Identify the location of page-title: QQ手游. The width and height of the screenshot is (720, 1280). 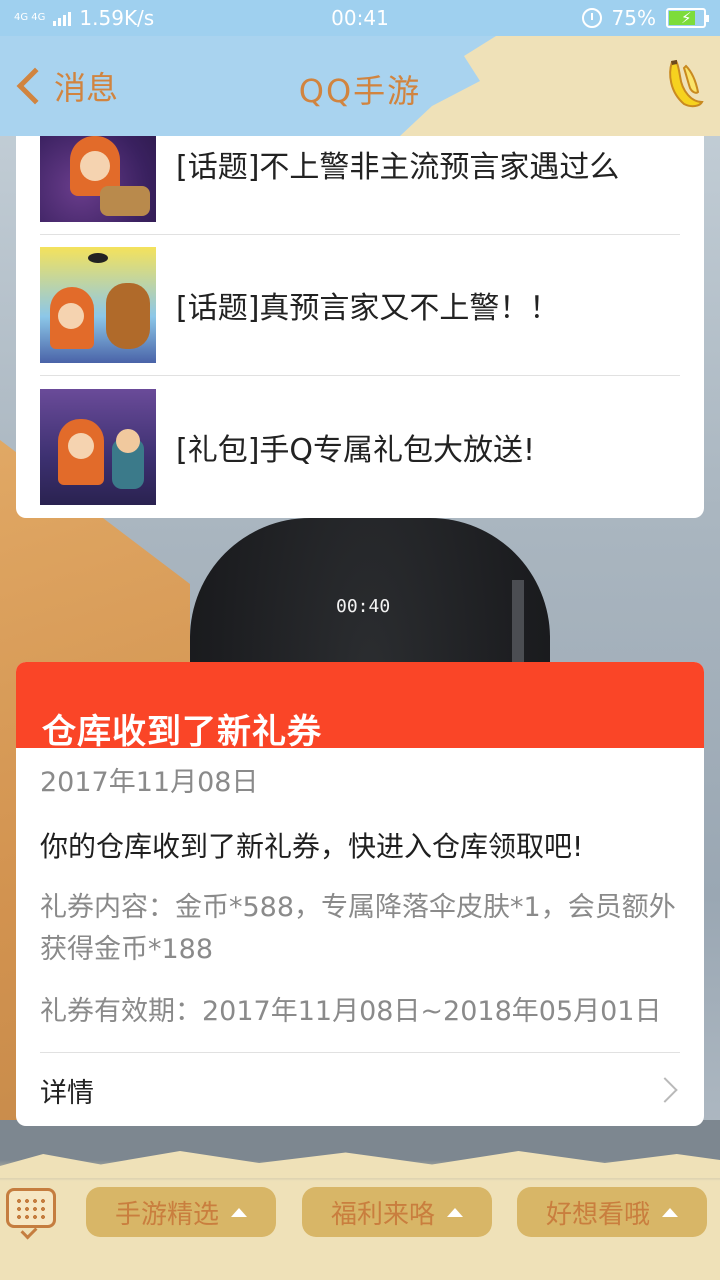
(360, 91).